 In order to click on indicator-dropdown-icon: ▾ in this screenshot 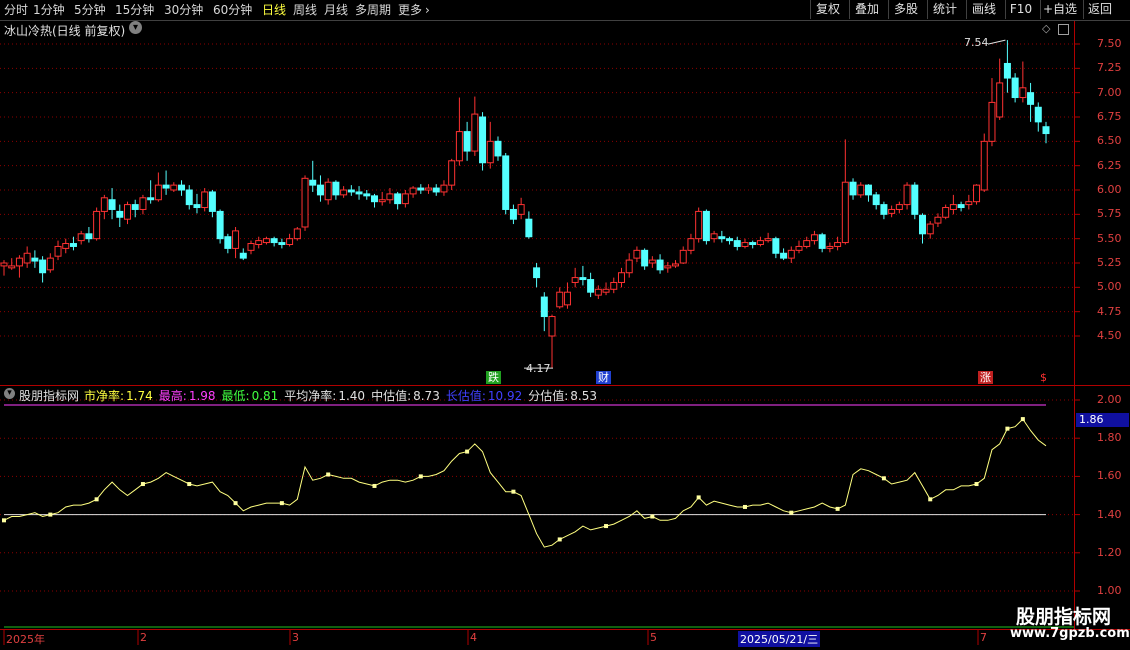, I will do `click(9, 393)`.